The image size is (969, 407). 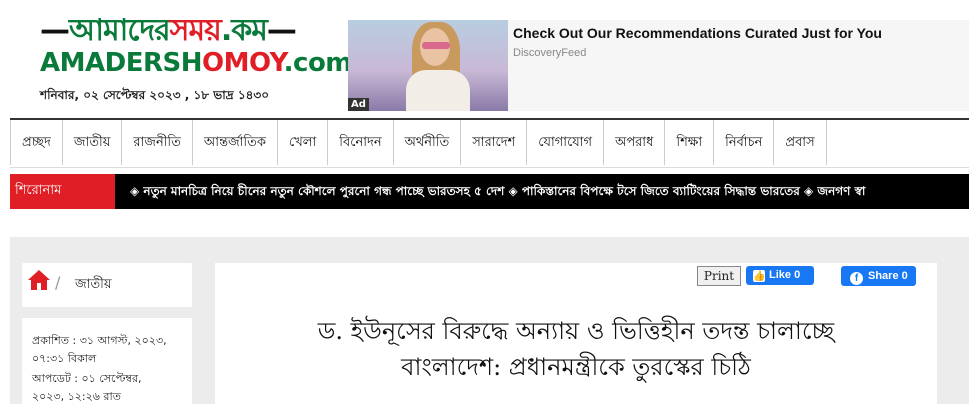 I want to click on facebook-like-button: 👍 Like 0, so click(x=780, y=275).